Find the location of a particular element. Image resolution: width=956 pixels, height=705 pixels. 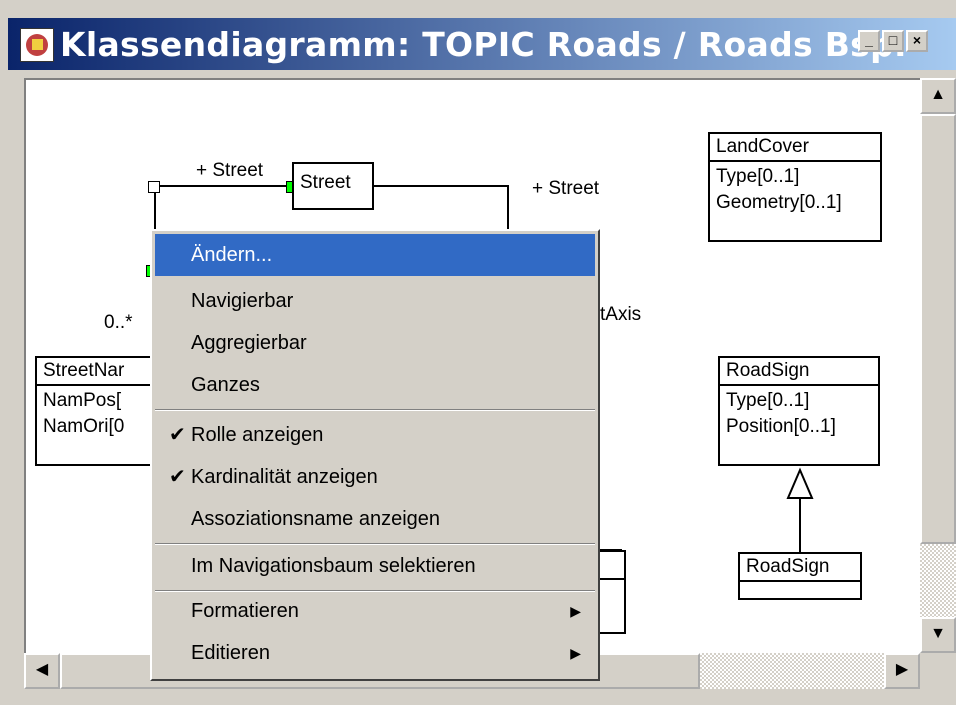

cardinality-label: 0..* is located at coordinates (118, 323).